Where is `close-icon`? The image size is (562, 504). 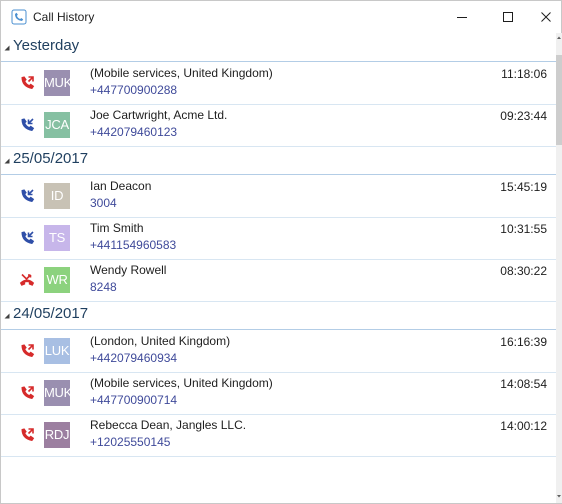
close-icon is located at coordinates (546, 17).